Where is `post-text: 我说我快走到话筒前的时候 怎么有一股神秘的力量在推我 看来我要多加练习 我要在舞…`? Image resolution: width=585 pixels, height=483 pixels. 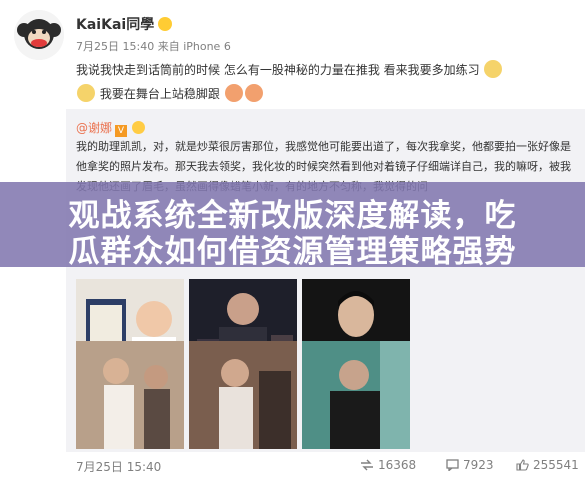 post-text: 我说我快走到话筒前的时候 怎么有一股神秘的力量在推我 看来我要多加练习 我要在舞… is located at coordinates (326, 82).